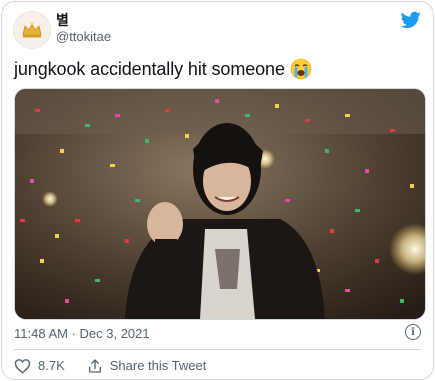  Describe the element at coordinates (301, 69) in the screenshot. I see `loudly-crying-face-icon` at that location.